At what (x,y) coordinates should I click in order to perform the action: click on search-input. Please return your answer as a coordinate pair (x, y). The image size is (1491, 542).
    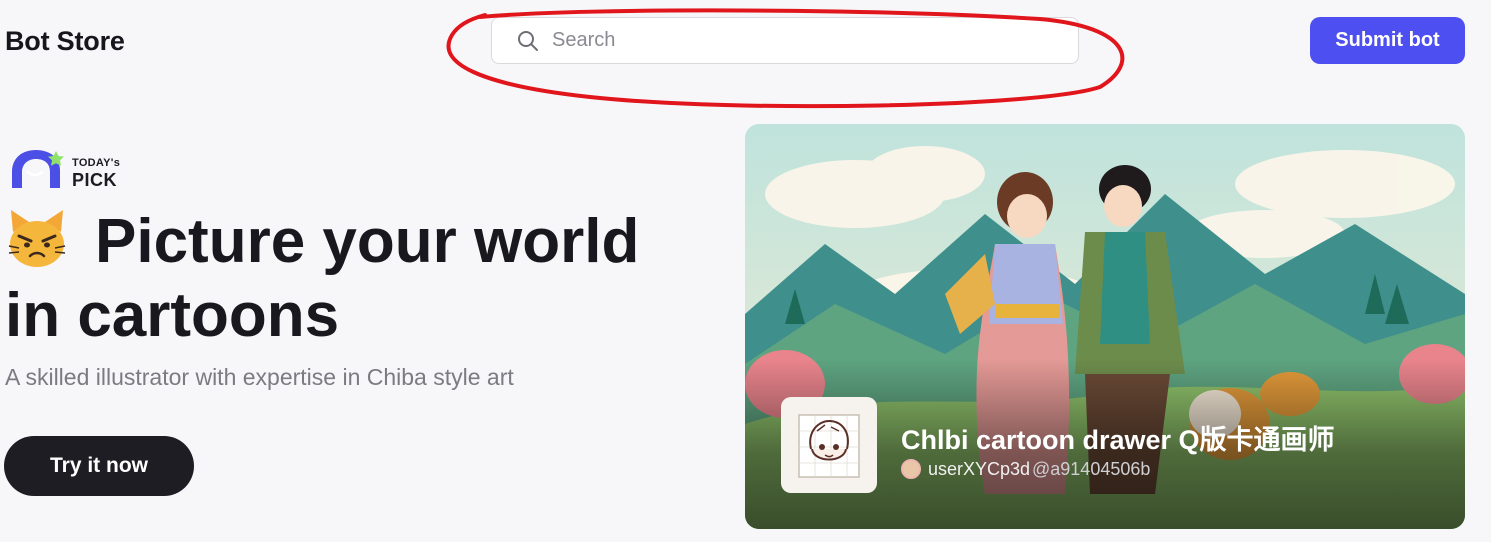
    Looking at the image, I should click on (792, 40).